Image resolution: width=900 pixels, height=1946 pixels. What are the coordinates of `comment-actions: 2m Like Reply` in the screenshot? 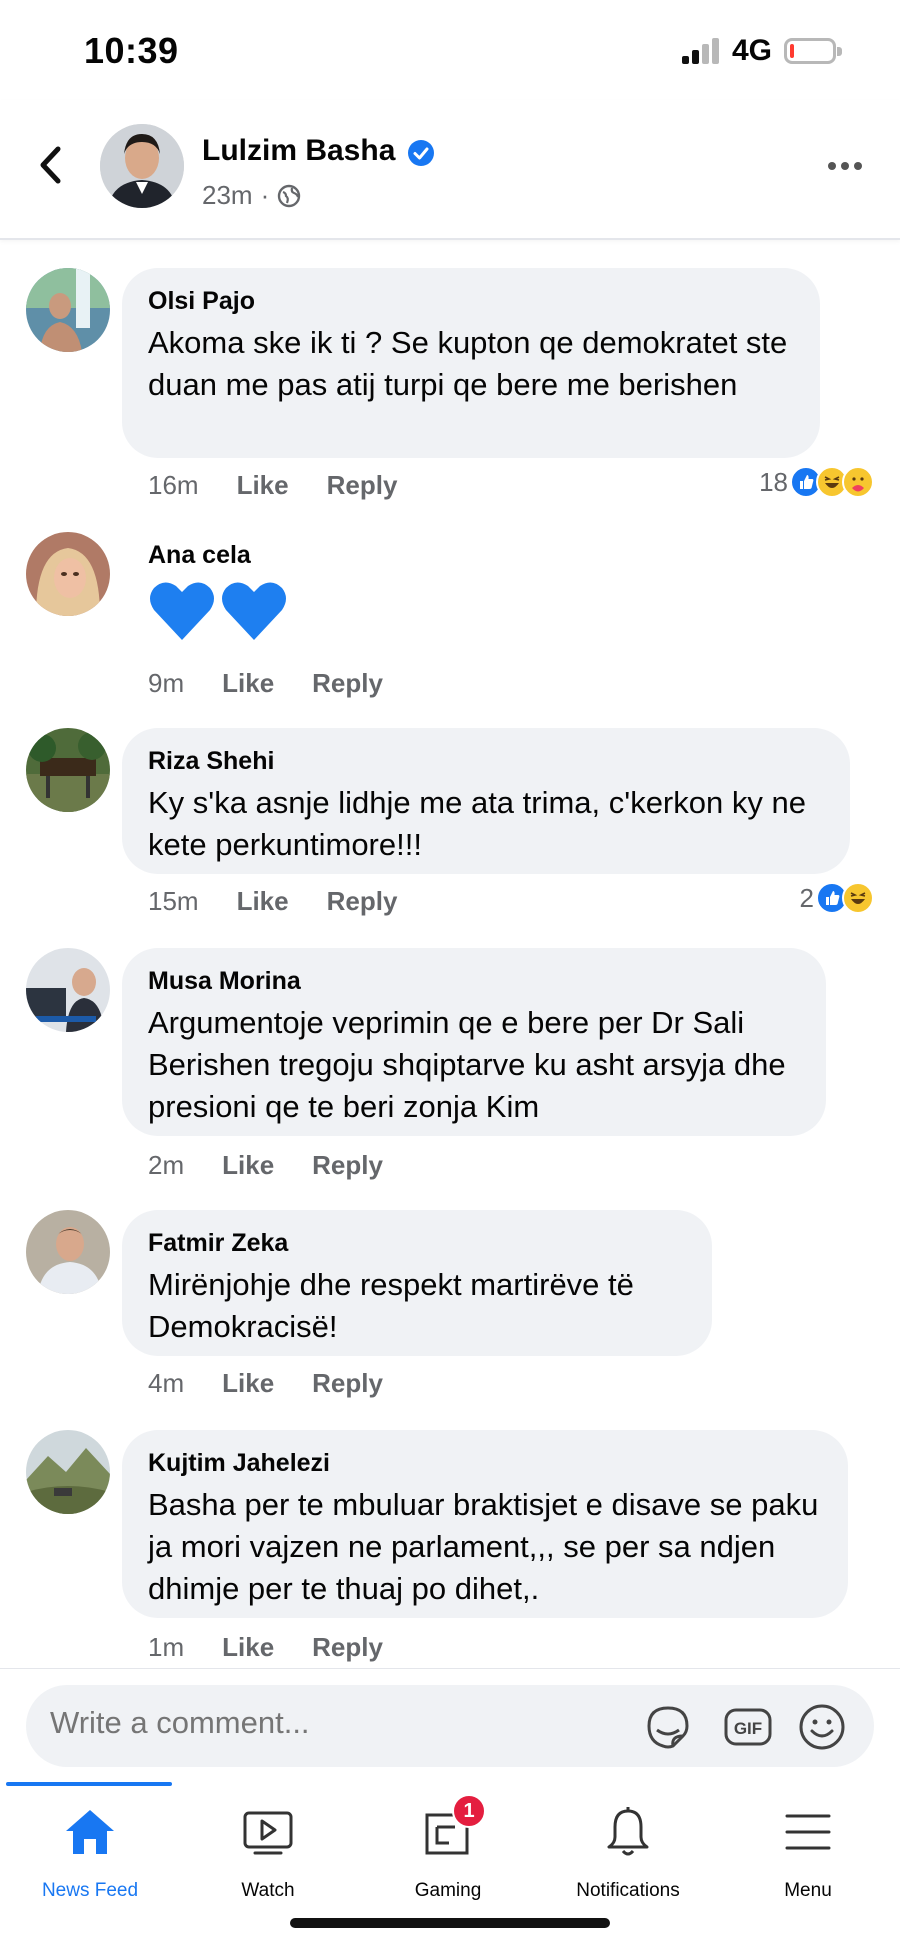 It's located at (265, 1165).